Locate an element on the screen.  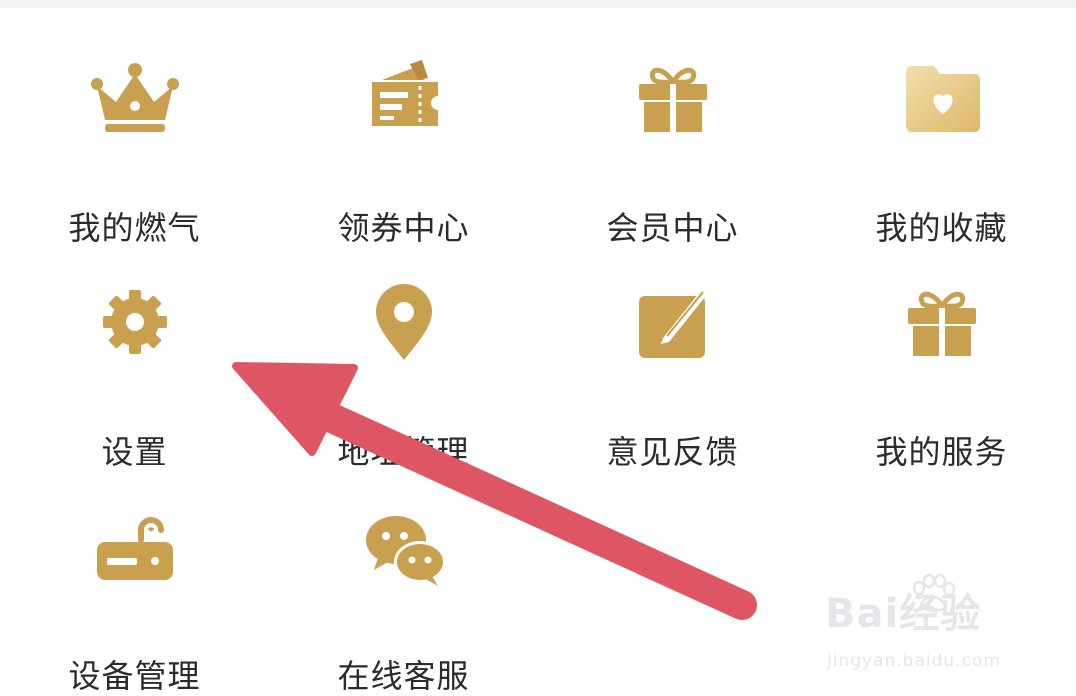
crown-icon is located at coordinates (135, 98).